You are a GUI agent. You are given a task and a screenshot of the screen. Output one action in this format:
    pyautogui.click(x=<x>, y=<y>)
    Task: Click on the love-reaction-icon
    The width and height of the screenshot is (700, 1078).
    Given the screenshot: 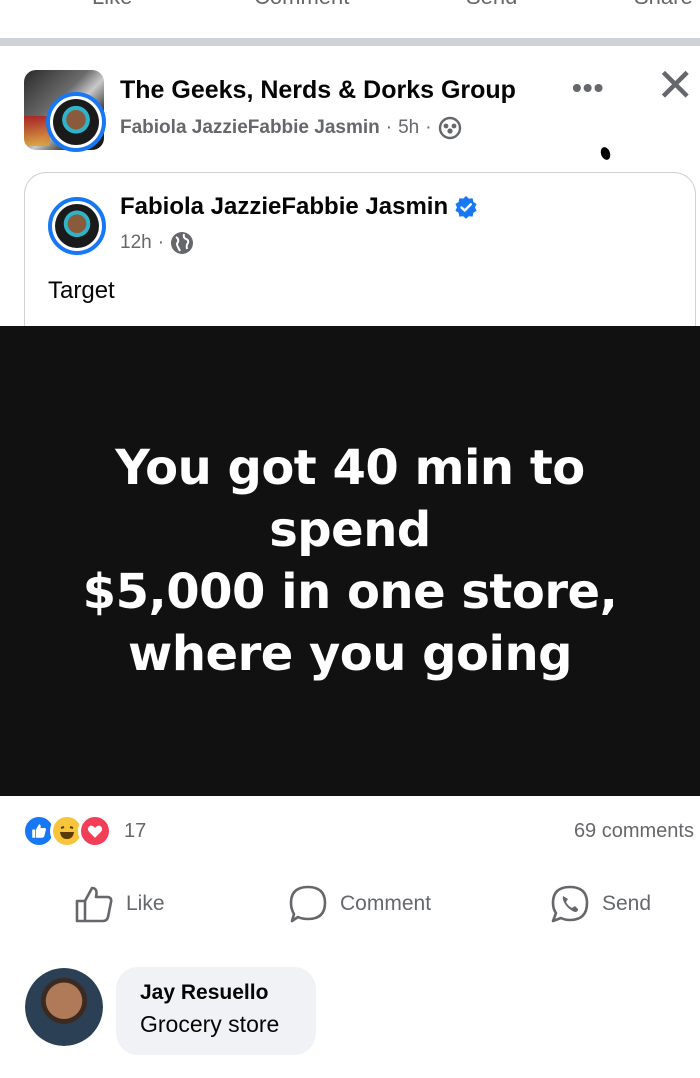 What is the action you would take?
    pyautogui.click(x=95, y=831)
    